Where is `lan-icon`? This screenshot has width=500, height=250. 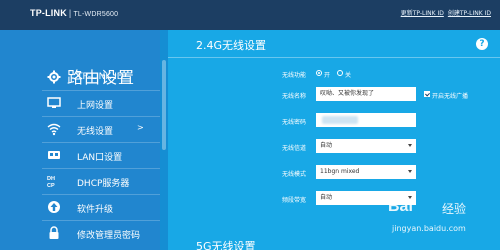 lan-icon is located at coordinates (54, 155).